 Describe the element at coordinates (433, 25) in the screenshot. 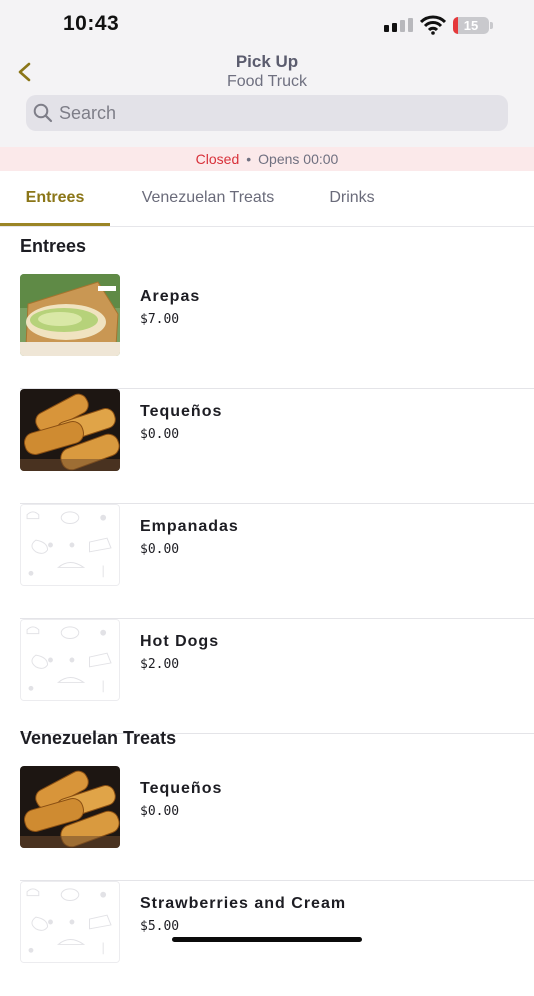

I see `wifi-icon` at that location.